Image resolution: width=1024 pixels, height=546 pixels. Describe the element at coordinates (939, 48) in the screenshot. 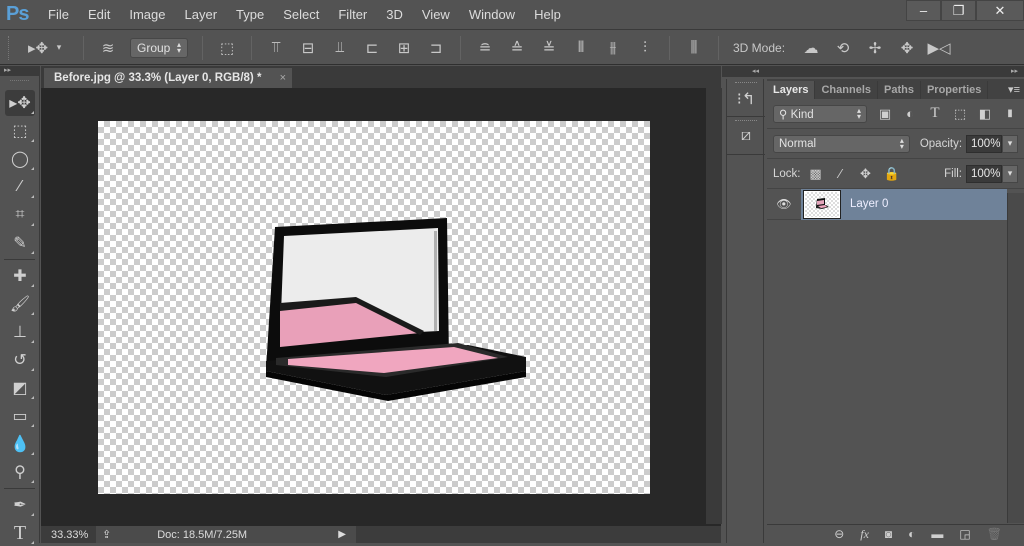

I see `3d-scale-camera-icon: ▶◁` at that location.